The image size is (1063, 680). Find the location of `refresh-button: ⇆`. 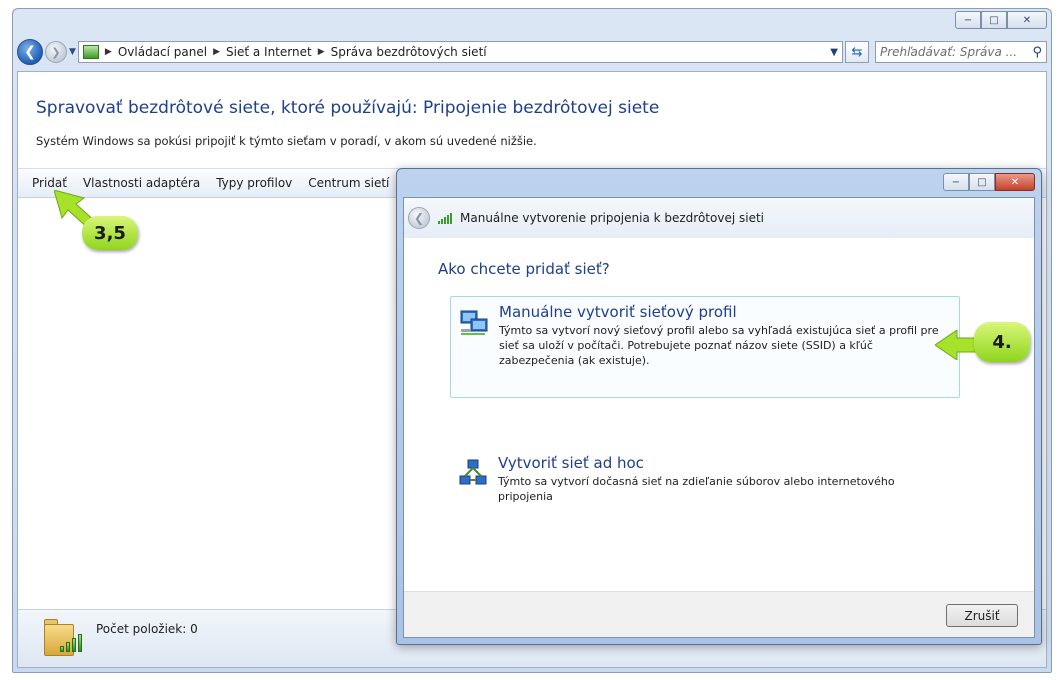

refresh-button: ⇆ is located at coordinates (857, 52).